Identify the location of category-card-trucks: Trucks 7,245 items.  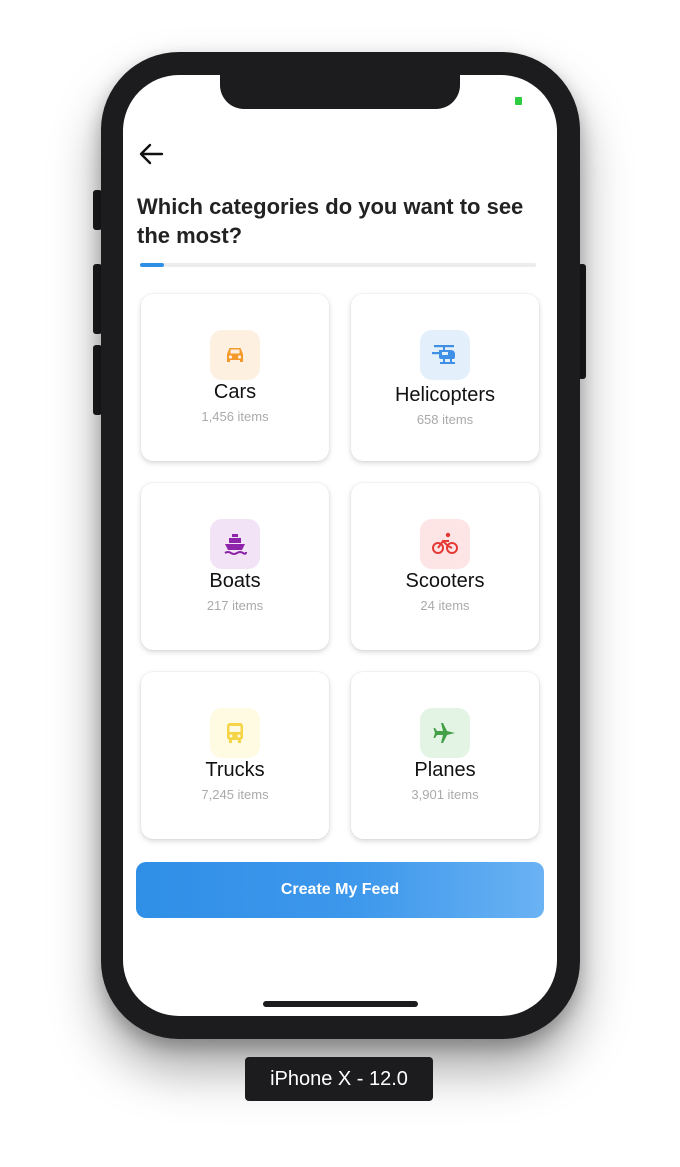
(235, 755).